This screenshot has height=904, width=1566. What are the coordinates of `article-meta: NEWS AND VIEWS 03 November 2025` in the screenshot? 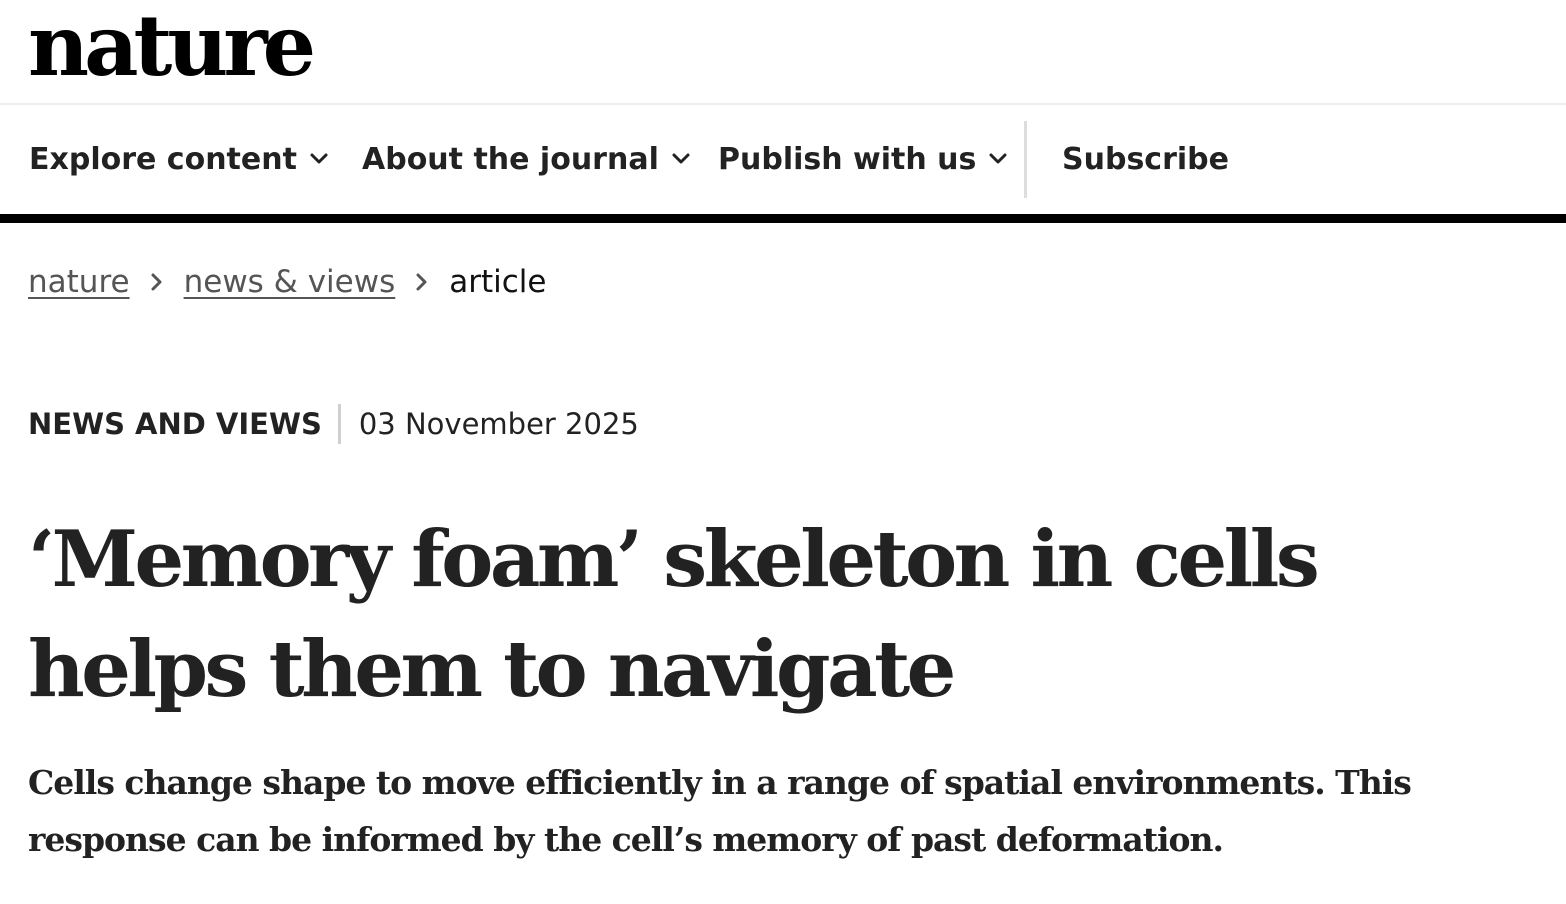 It's located at (333, 424).